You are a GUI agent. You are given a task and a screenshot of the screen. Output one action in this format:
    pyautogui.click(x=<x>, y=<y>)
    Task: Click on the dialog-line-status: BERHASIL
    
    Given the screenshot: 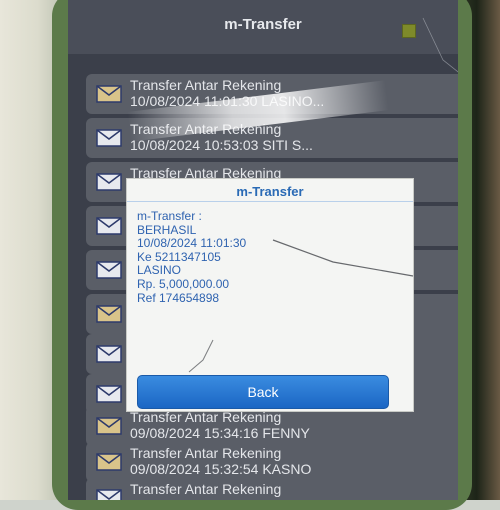 What is the action you would take?
    pyautogui.click(x=167, y=229)
    